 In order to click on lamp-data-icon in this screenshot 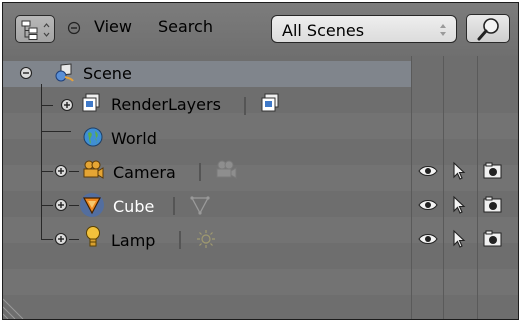, I will do `click(206, 239)`.